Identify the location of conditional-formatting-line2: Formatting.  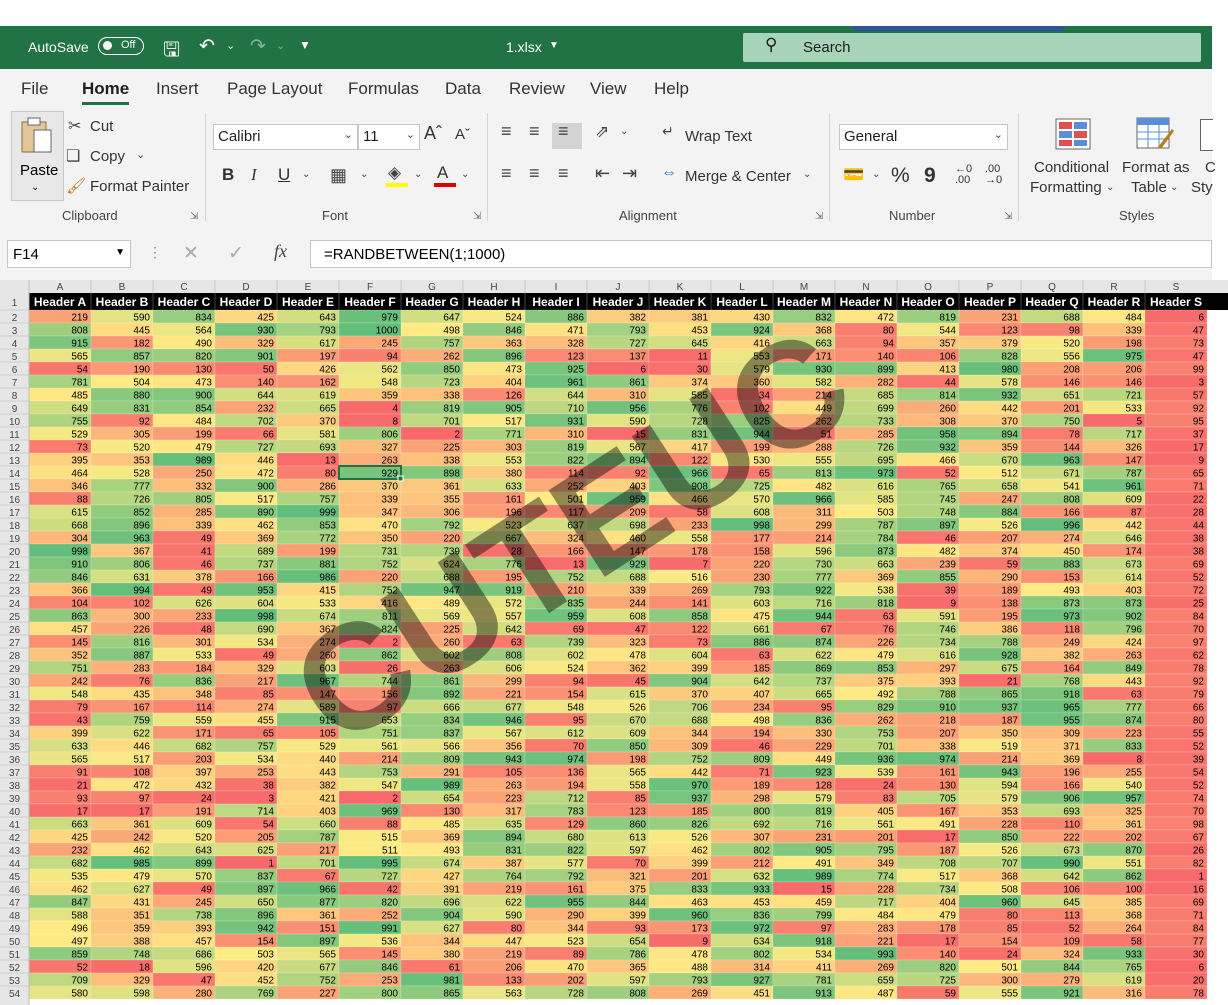
(1066, 187).